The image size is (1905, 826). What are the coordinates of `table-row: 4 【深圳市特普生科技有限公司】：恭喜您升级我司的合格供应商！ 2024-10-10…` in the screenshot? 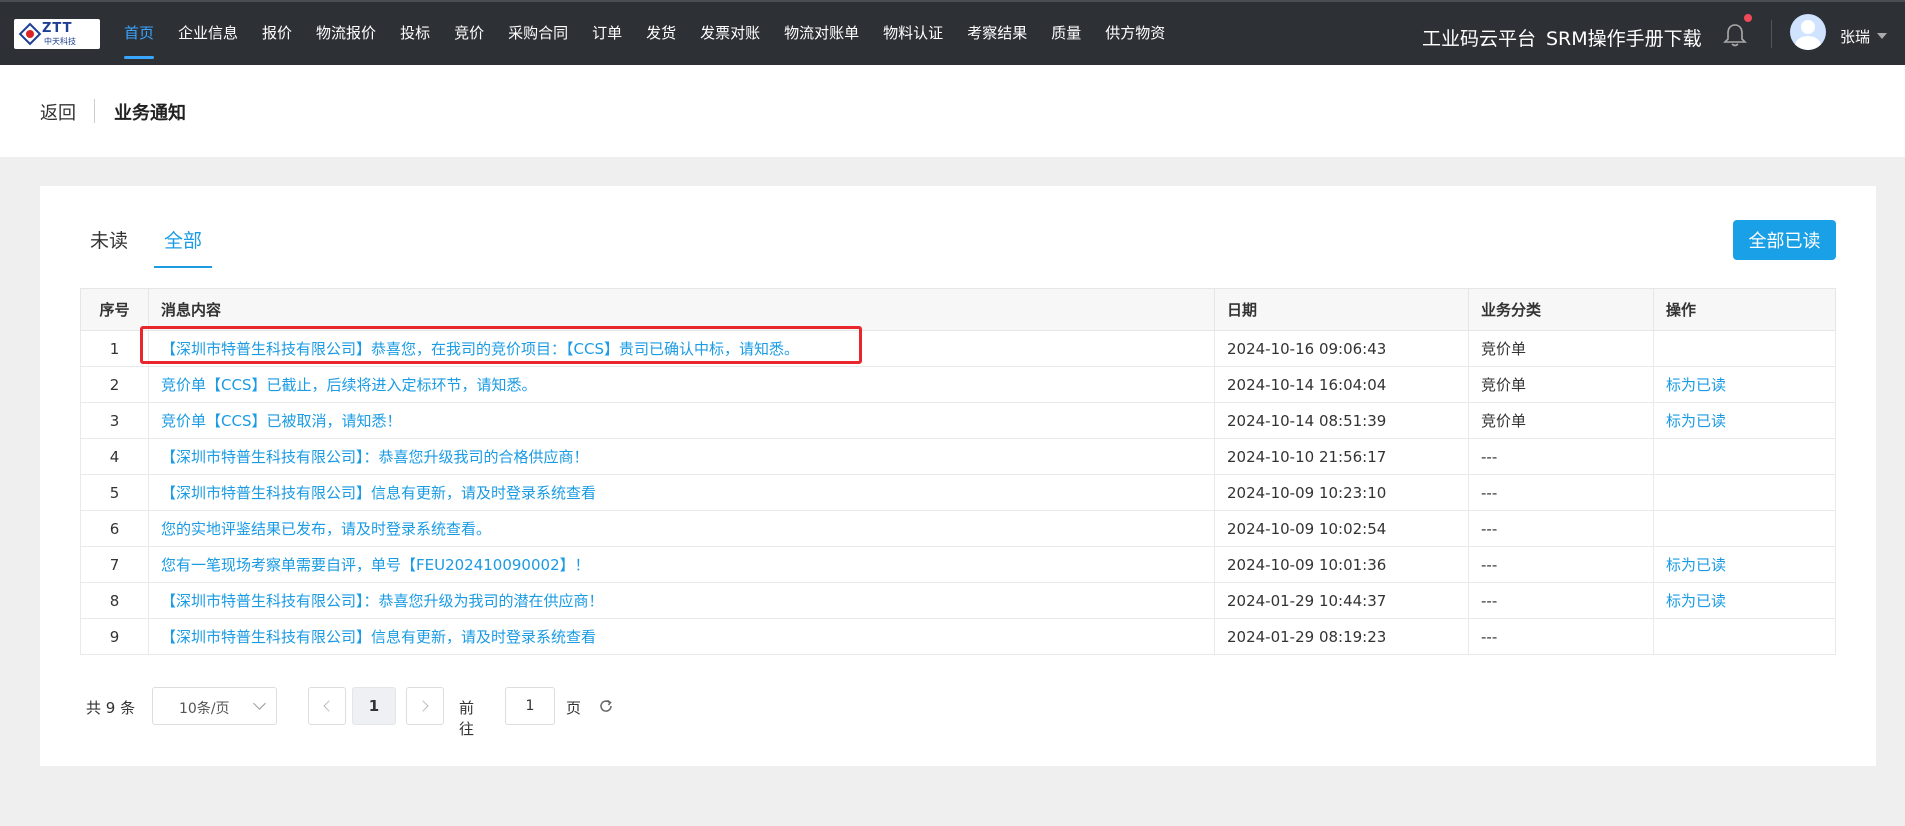 It's located at (958, 456).